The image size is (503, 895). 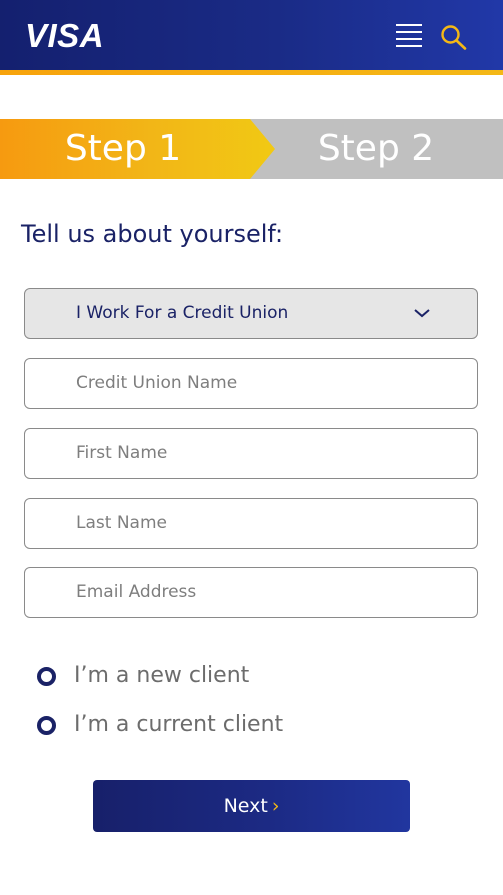 I want to click on new-client-label: I’m a new client, so click(x=162, y=675).